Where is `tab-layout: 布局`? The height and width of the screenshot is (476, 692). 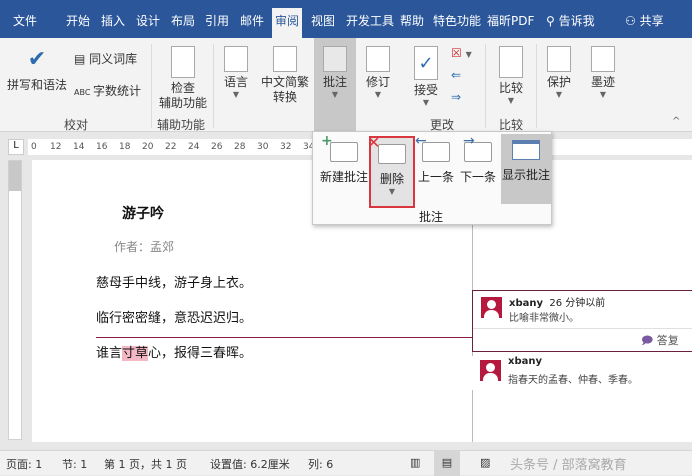
tab-layout: 布局 is located at coordinates (183, 24).